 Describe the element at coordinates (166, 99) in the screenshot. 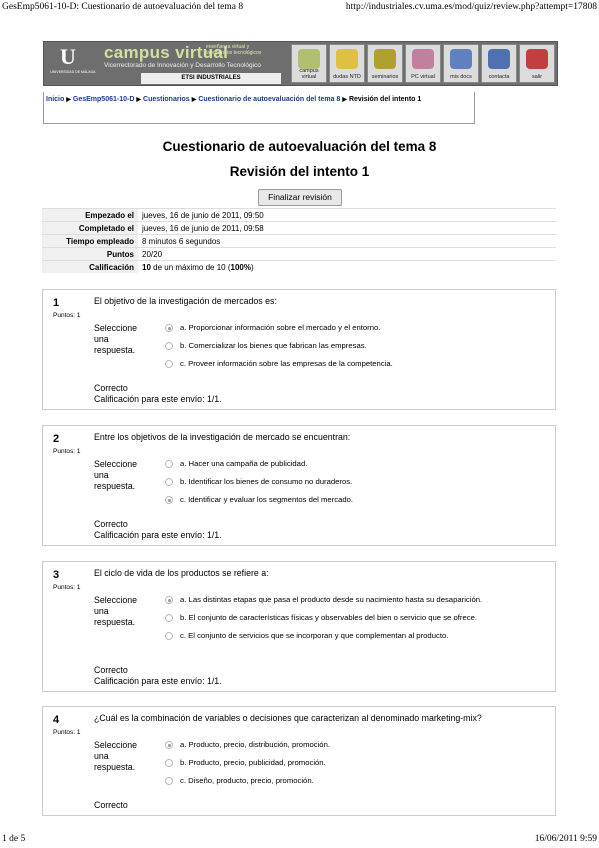

I see `breadcrumb-link: Cuestionarios` at that location.